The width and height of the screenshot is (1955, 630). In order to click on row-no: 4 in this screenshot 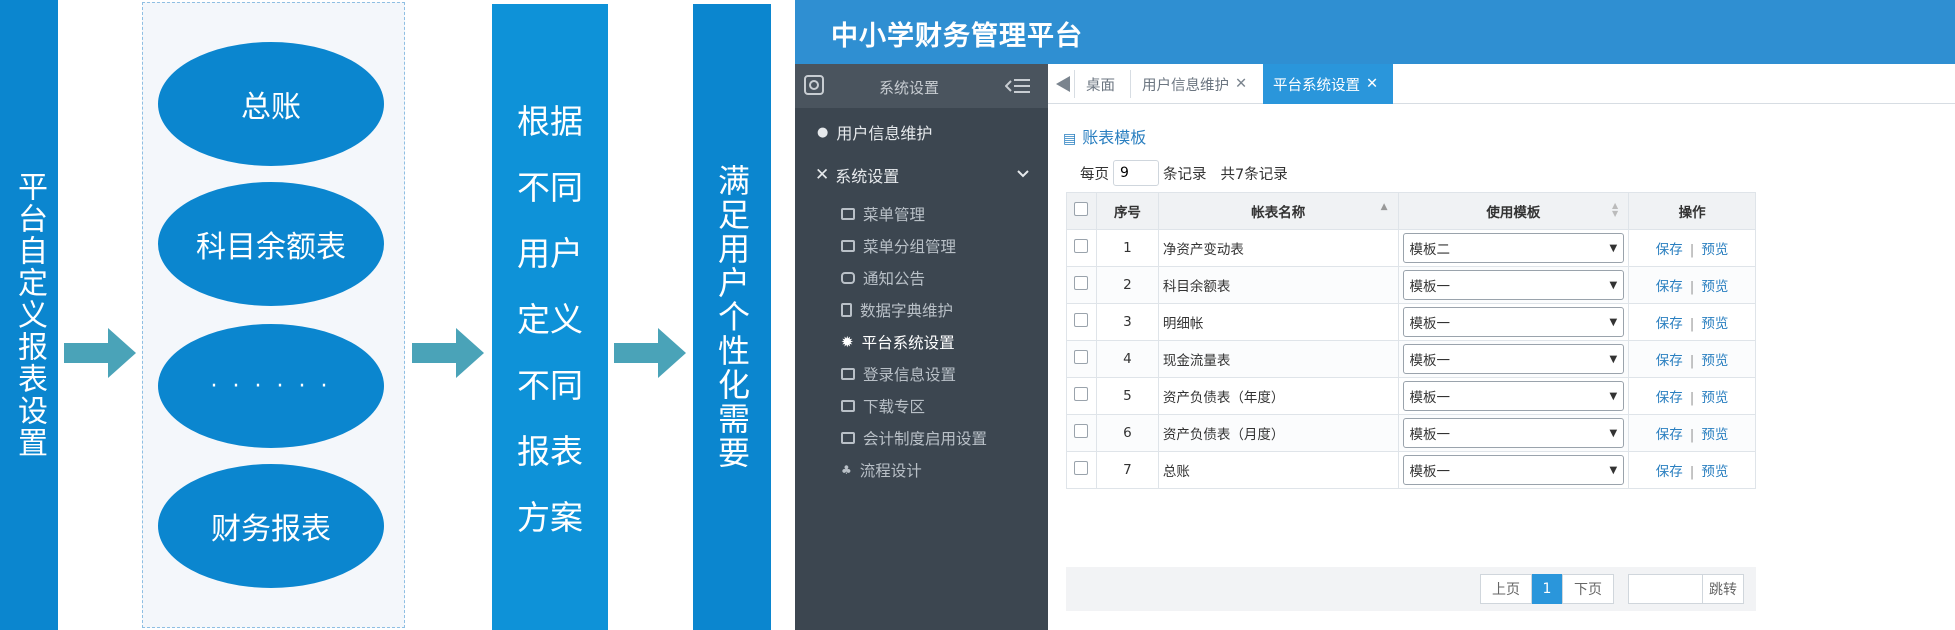, I will do `click(1127, 359)`.